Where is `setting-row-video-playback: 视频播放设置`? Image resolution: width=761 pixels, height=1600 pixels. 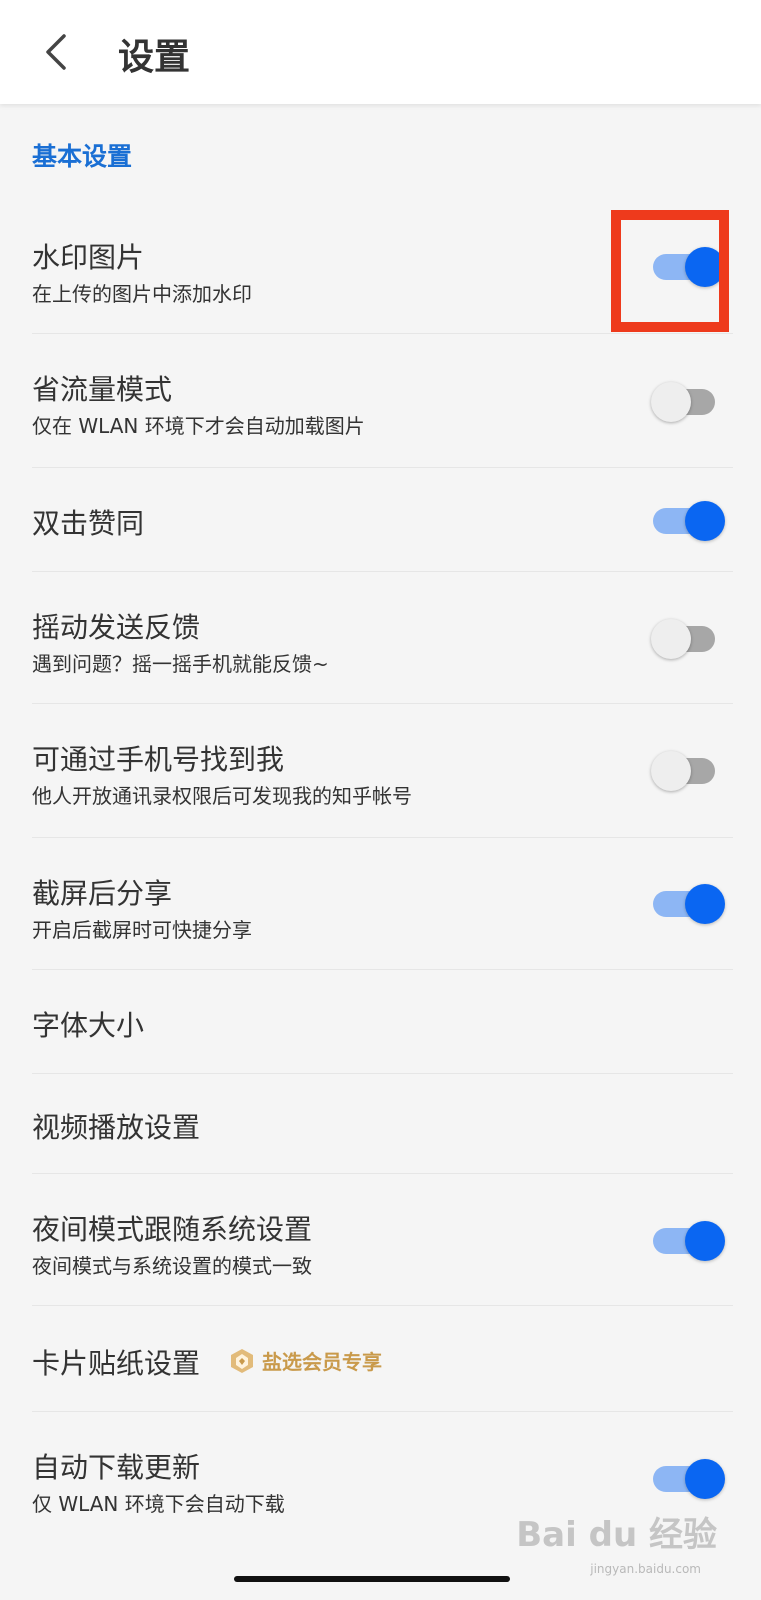
setting-row-video-playback: 视频播放设置 is located at coordinates (380, 1124).